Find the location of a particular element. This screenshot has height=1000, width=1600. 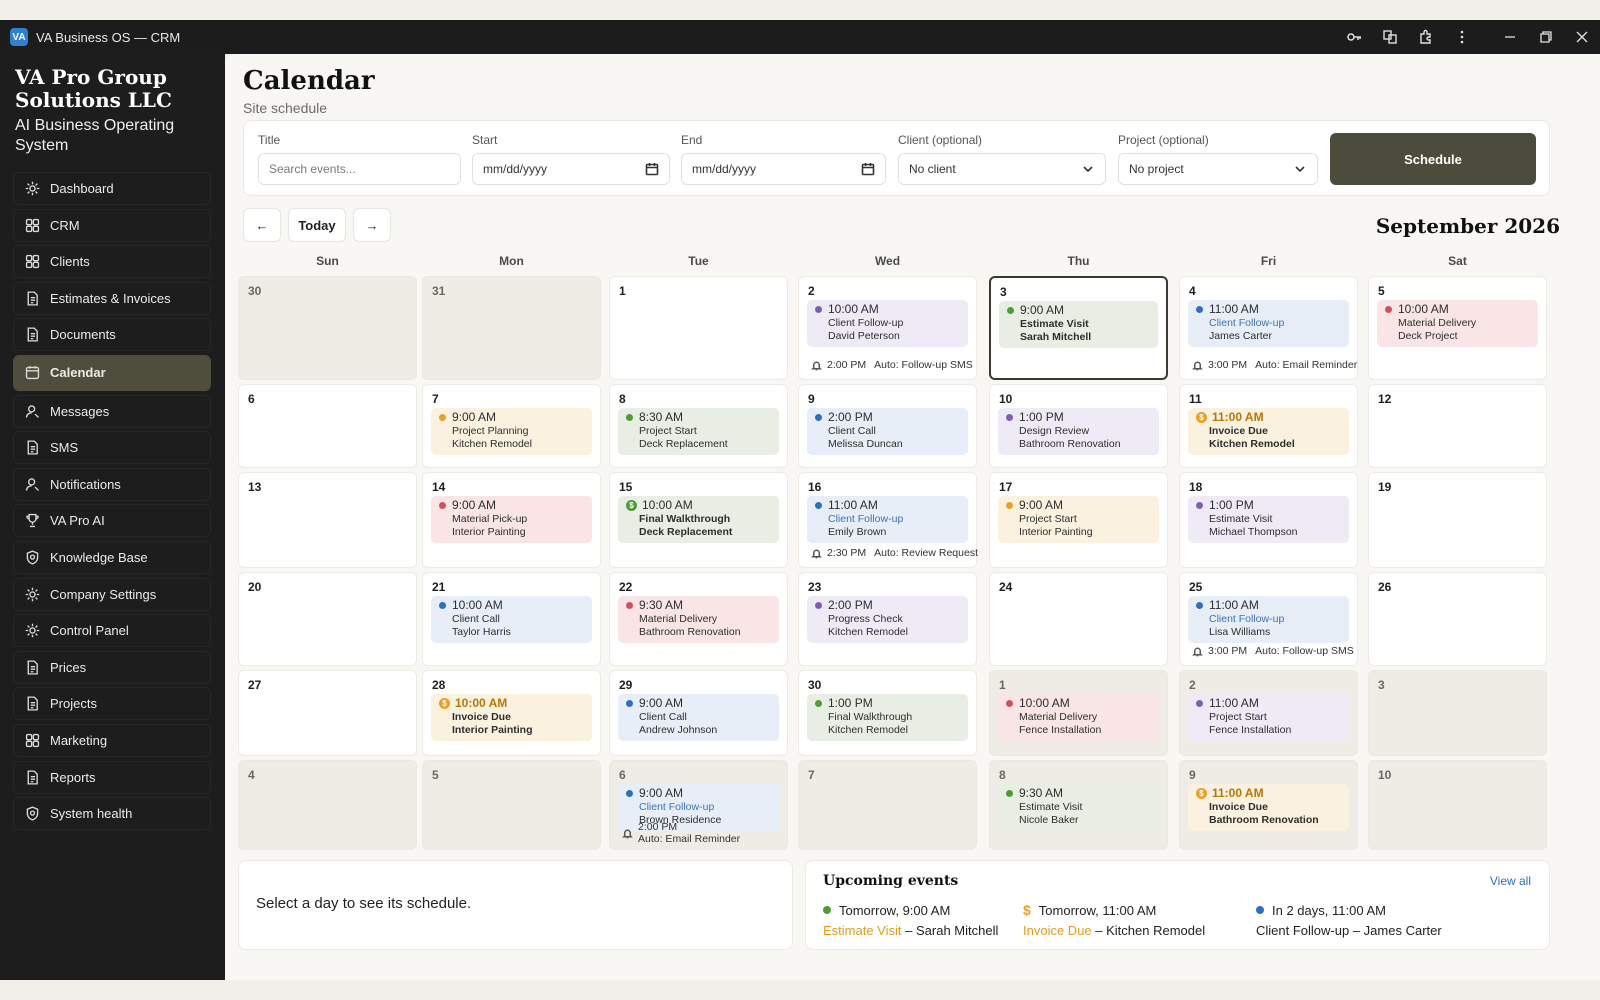

day-cell: 27 is located at coordinates (327, 713).